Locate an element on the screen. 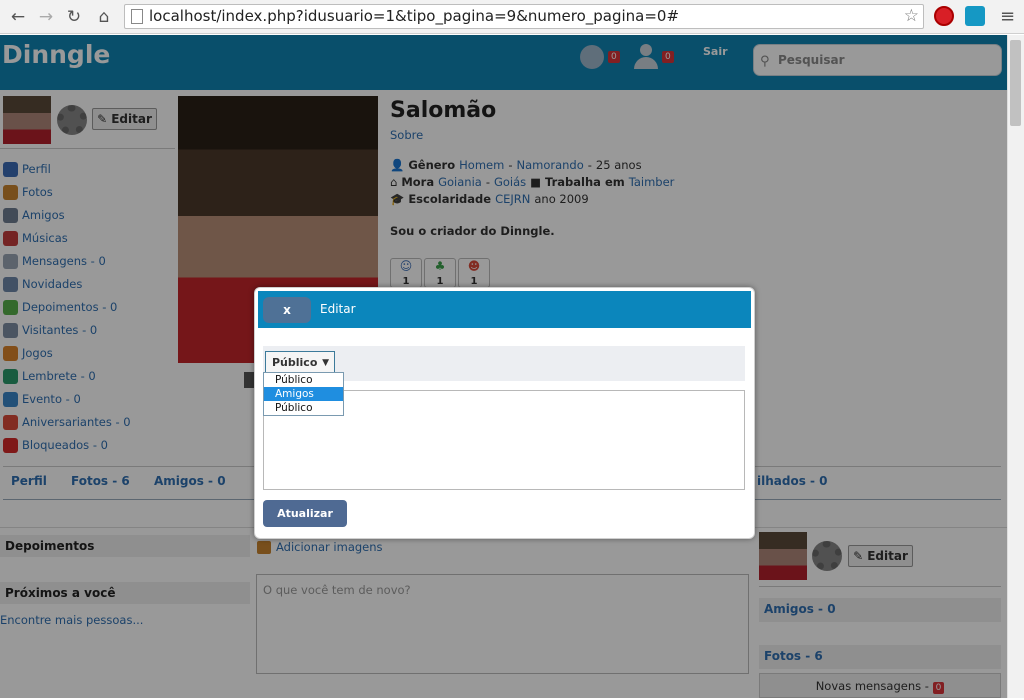 The height and width of the screenshot is (700, 1024). reload-icon: ↻ is located at coordinates (74, 17).